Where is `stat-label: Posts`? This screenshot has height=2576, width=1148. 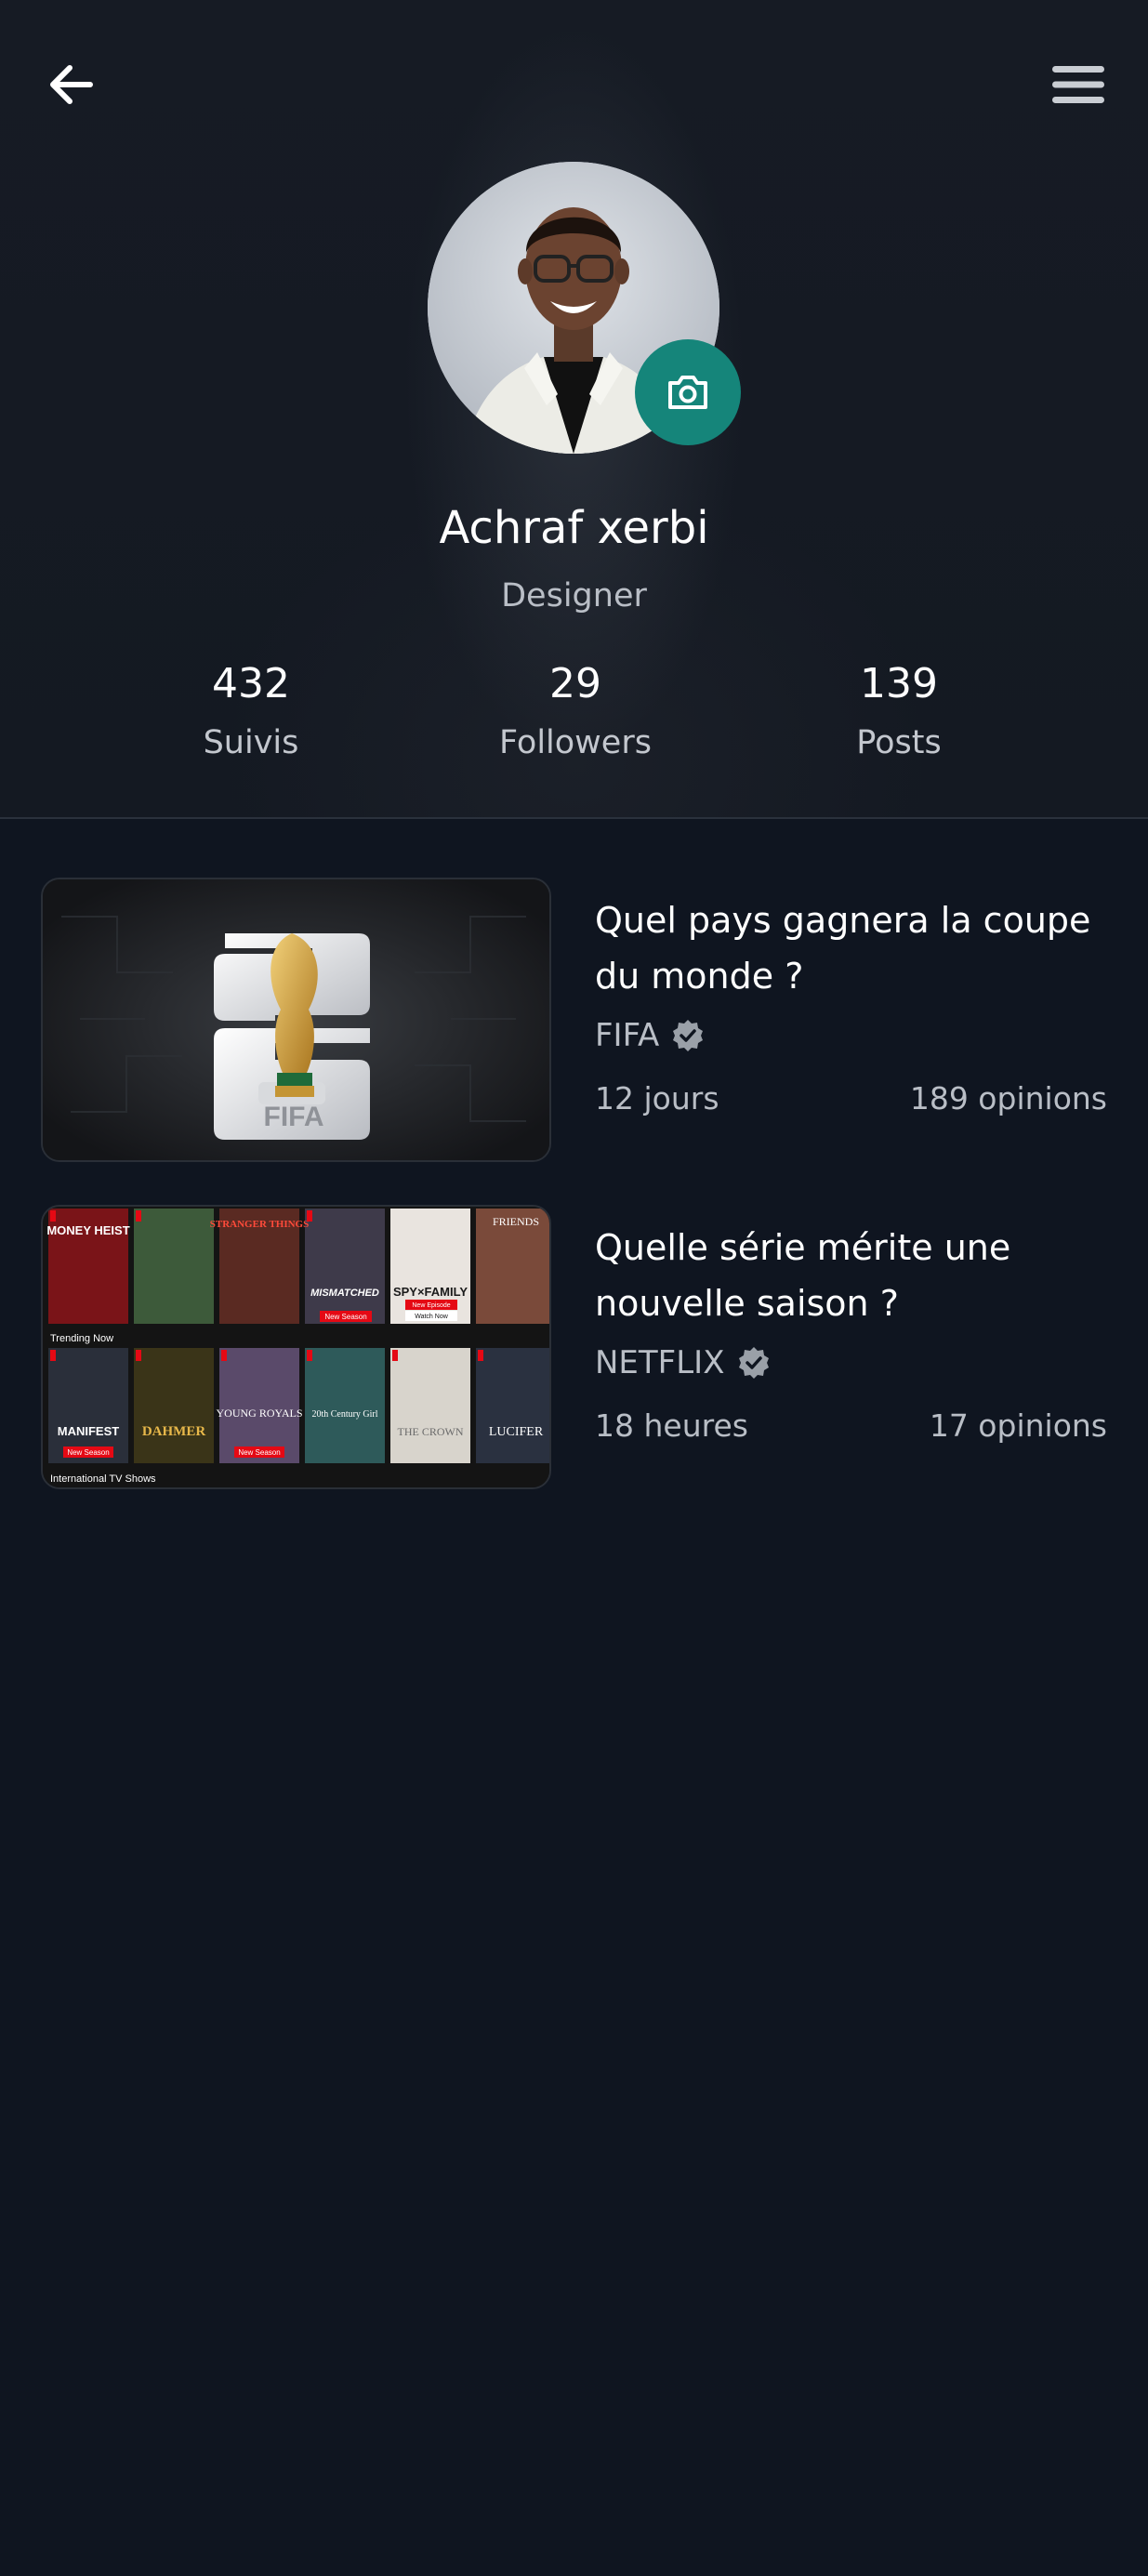 stat-label: Posts is located at coordinates (899, 742).